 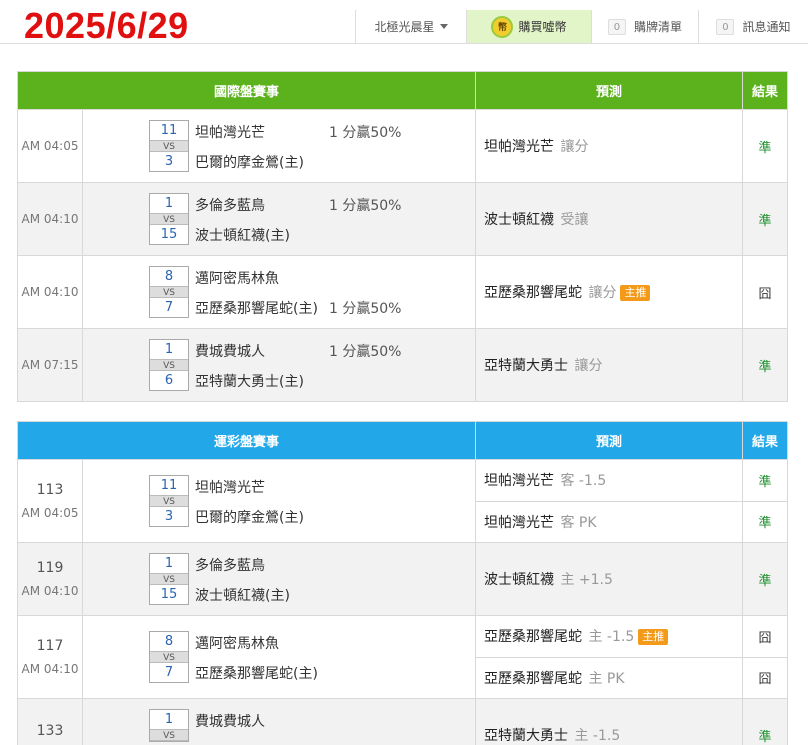 What do you see at coordinates (279, 501) in the screenshot?
I see `match-info: 11 VS 3 坦帕灣光芒巴爾的摩金鶯(主)` at bounding box center [279, 501].